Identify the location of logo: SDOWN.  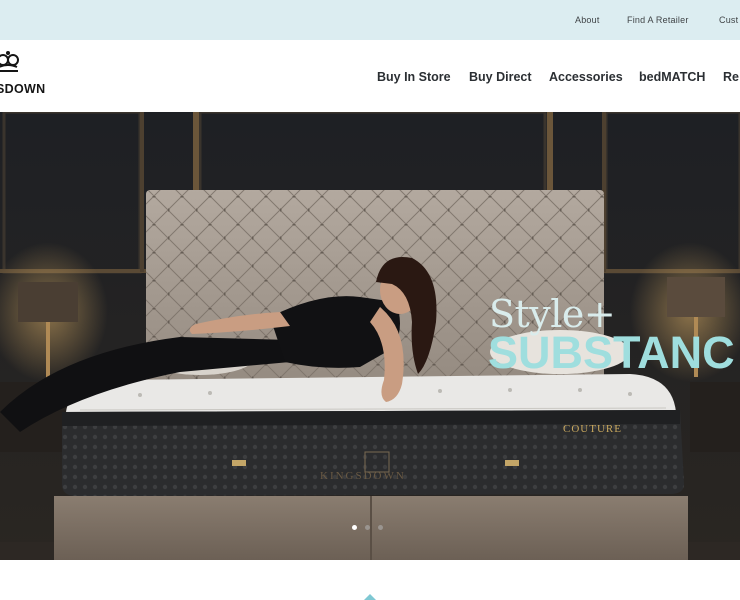
(32, 75).